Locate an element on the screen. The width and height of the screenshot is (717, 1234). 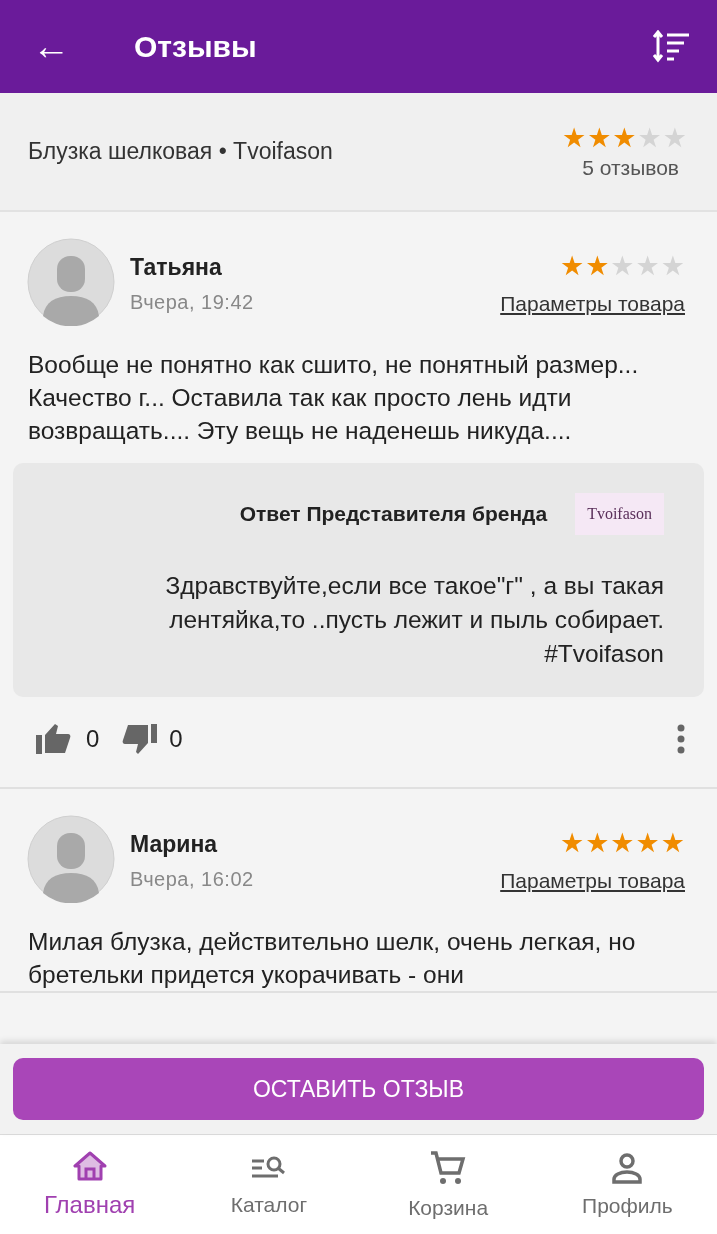
review-count: 5 отзывов is located at coordinates (630, 167).